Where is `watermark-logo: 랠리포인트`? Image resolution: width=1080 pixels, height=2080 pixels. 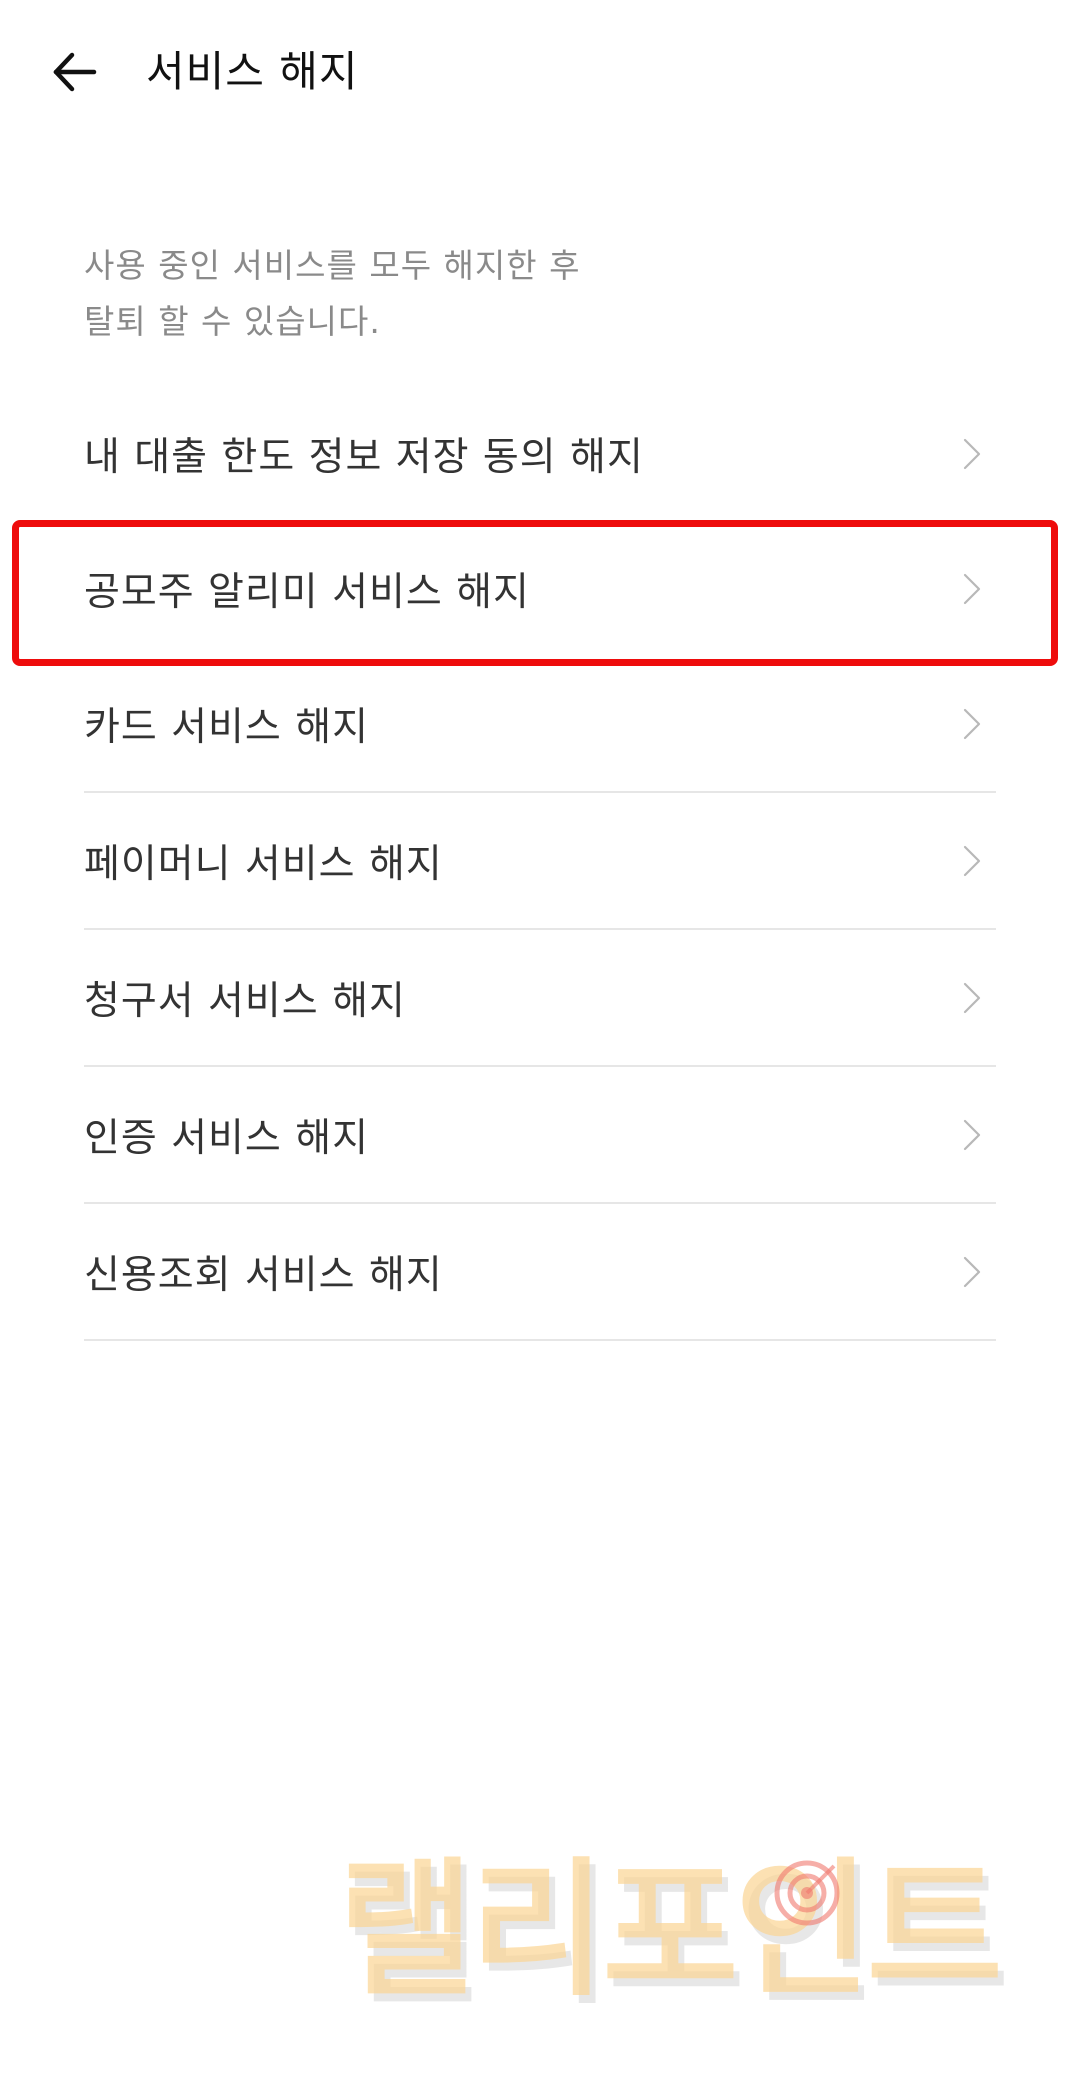
watermark-logo: 랠리포인트 is located at coordinates (698, 1930).